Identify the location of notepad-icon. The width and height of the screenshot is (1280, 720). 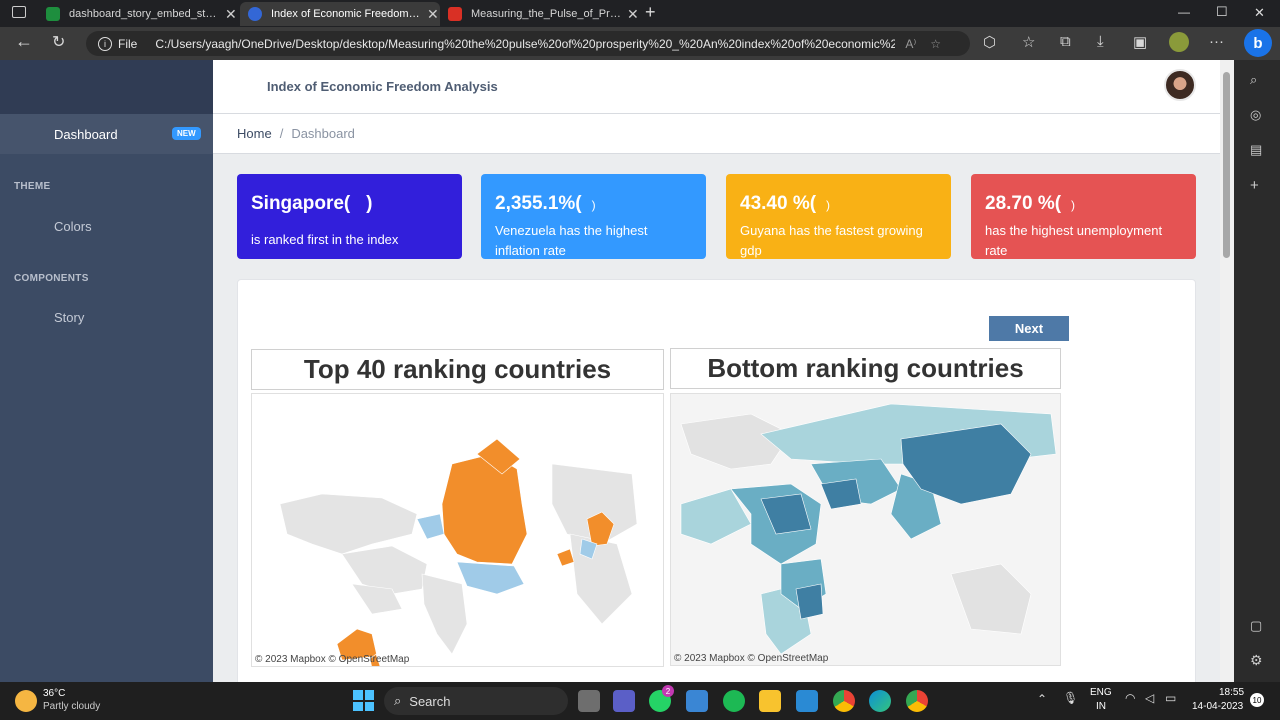
(807, 701).